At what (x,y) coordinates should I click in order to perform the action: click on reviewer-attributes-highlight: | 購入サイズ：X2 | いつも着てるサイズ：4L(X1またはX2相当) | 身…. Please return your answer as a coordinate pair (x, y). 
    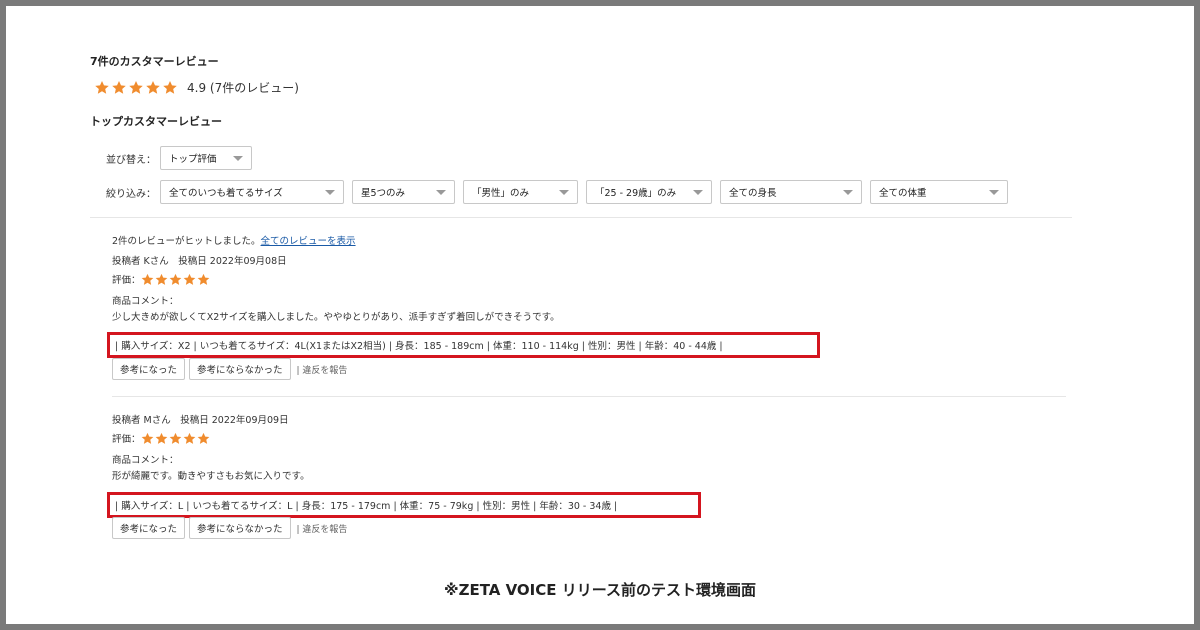
    Looking at the image, I should click on (463, 345).